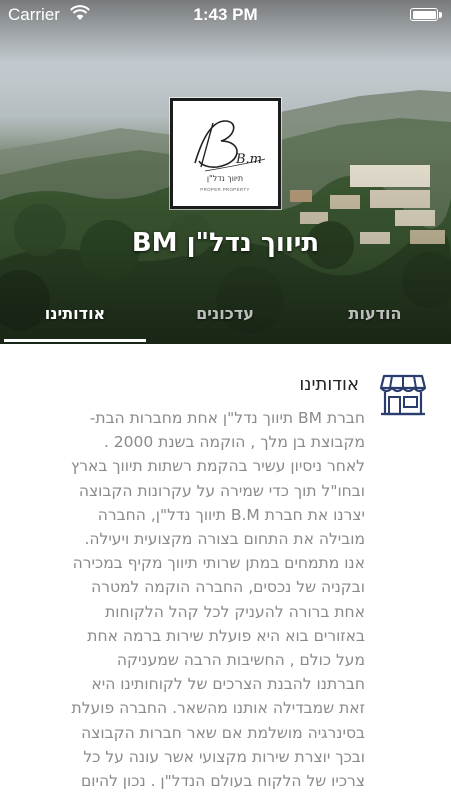  Describe the element at coordinates (403, 395) in the screenshot. I see `storefront-icon` at that location.